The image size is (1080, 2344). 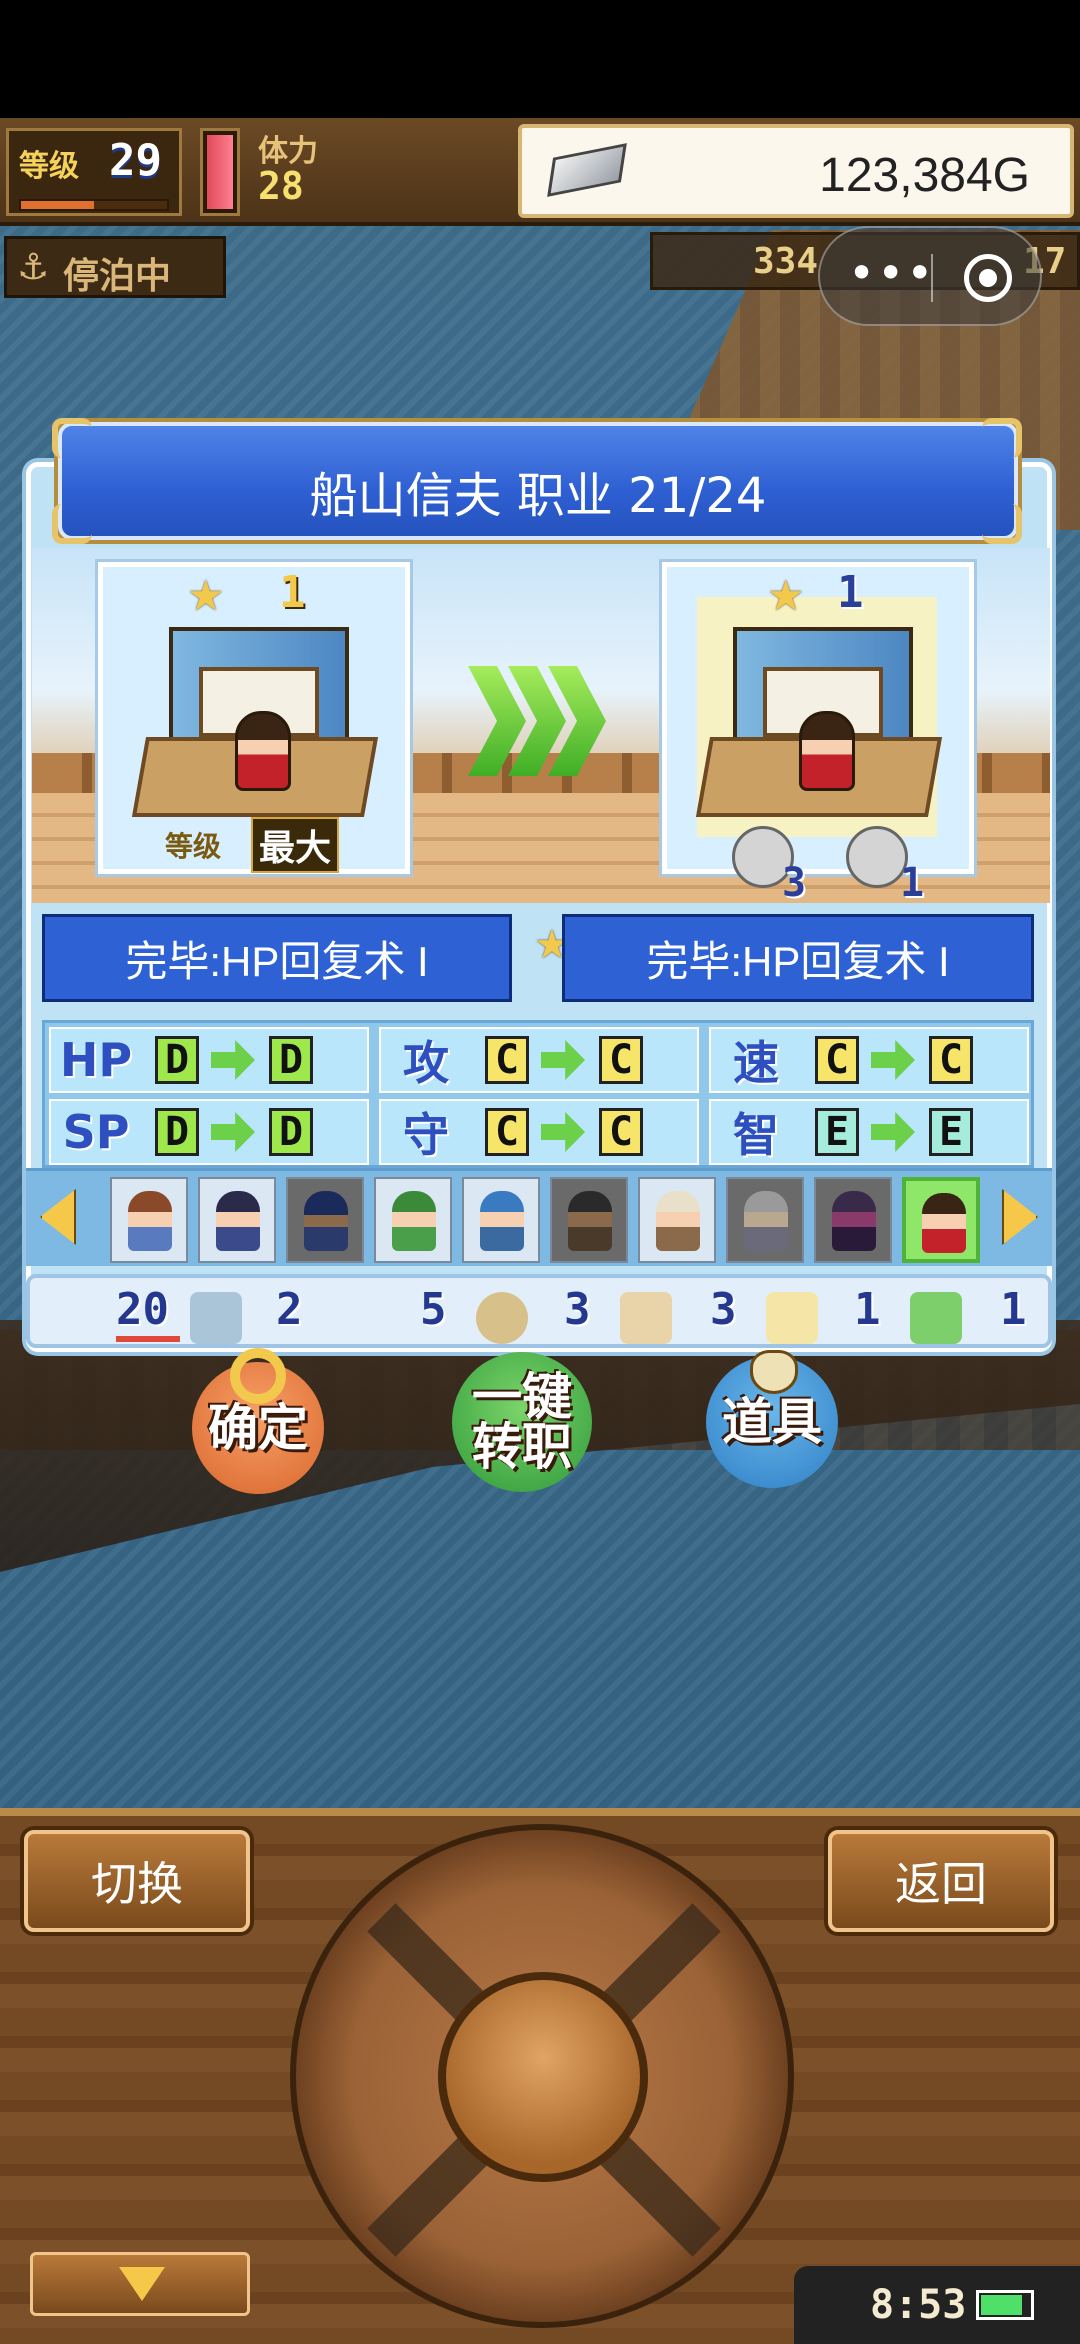 I want to click on saw-tool-icon, so click(x=877, y=857).